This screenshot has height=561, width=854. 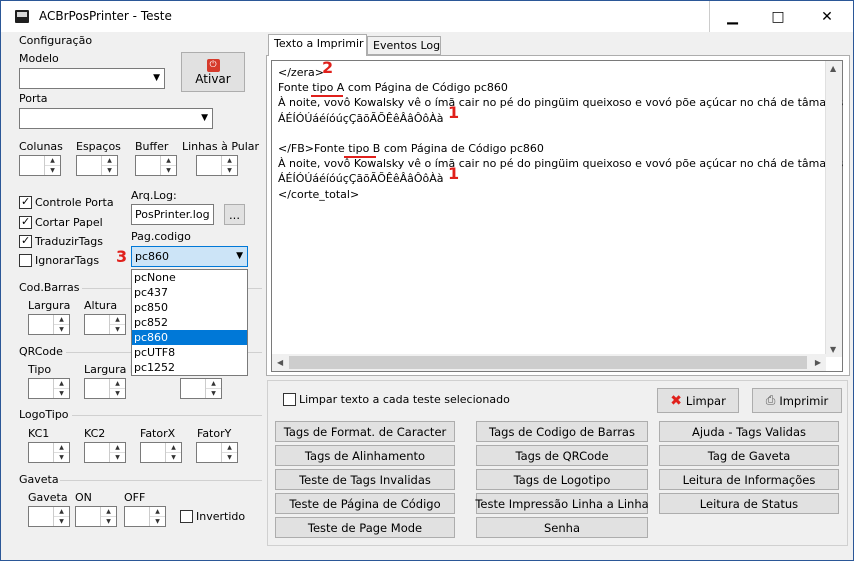 I want to click on porta-label: Porta, so click(x=33, y=98).